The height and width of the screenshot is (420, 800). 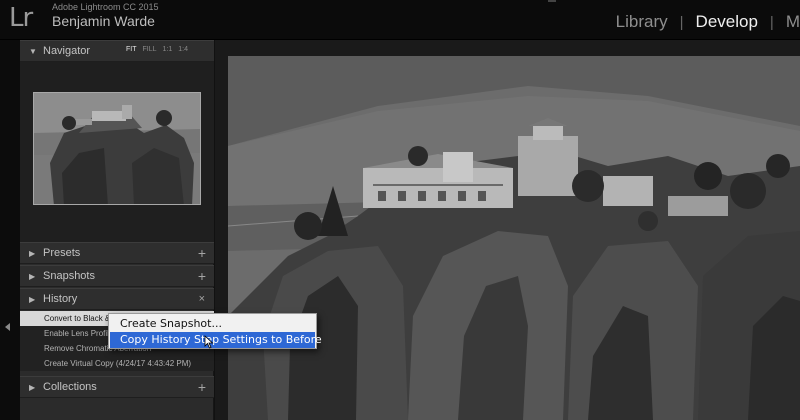 What do you see at coordinates (117, 253) in the screenshot?
I see `presets-header: ▶ Presets +` at bounding box center [117, 253].